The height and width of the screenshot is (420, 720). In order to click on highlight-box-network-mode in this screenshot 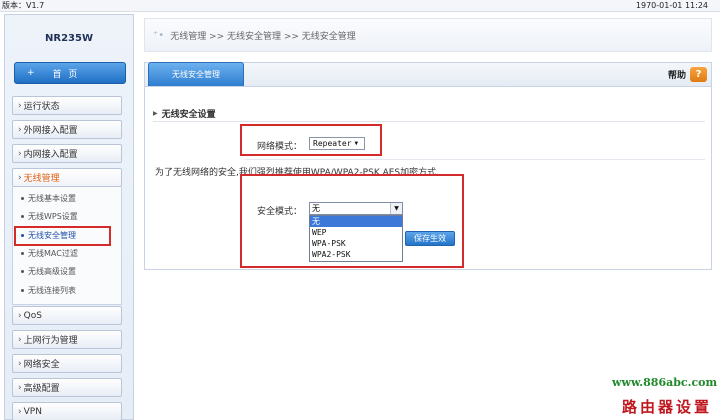, I will do `click(311, 140)`.